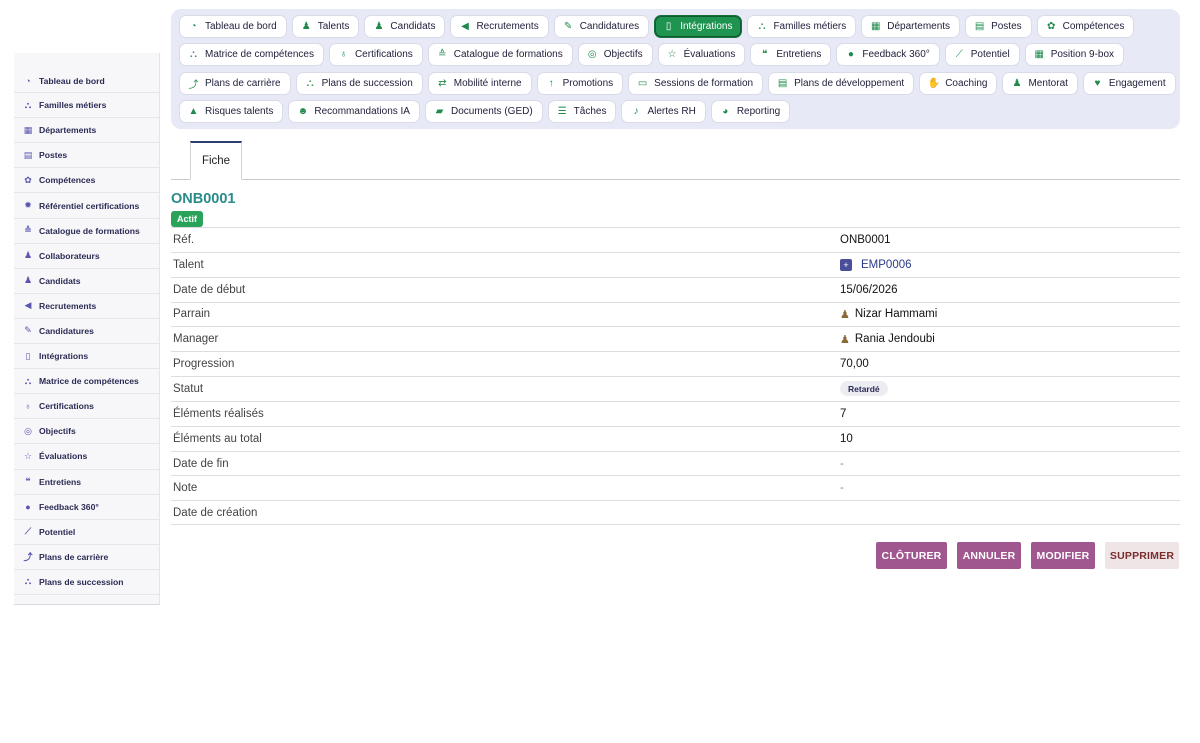 The height and width of the screenshot is (743, 1200). What do you see at coordinates (1063, 555) in the screenshot?
I see `edit-button: MODIFIER` at bounding box center [1063, 555].